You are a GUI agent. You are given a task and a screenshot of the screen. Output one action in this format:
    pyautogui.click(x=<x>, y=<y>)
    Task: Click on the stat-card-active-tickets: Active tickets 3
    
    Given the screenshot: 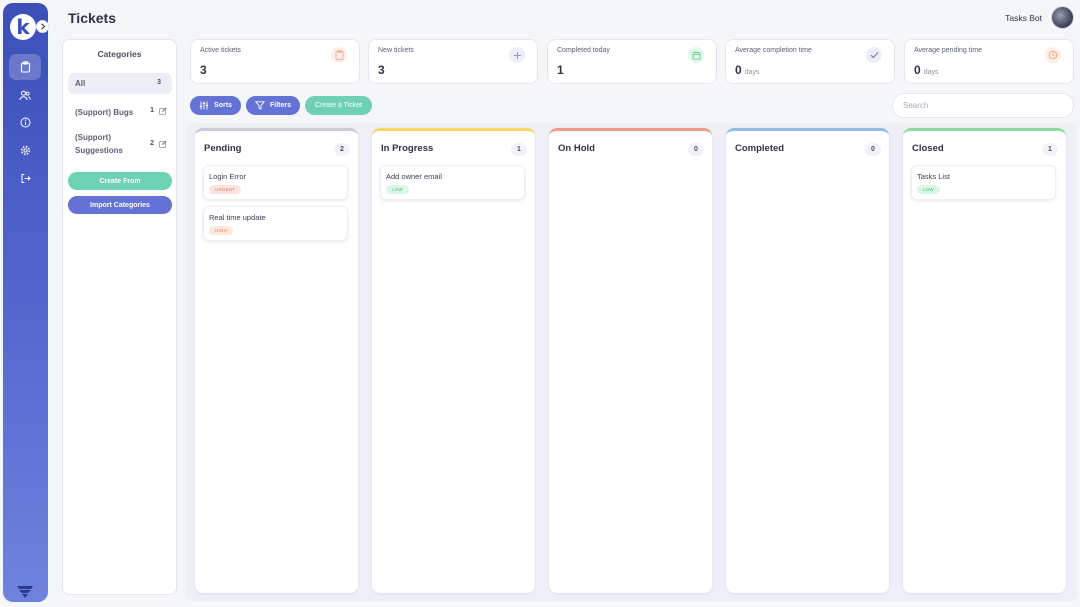 What is the action you would take?
    pyautogui.click(x=275, y=61)
    